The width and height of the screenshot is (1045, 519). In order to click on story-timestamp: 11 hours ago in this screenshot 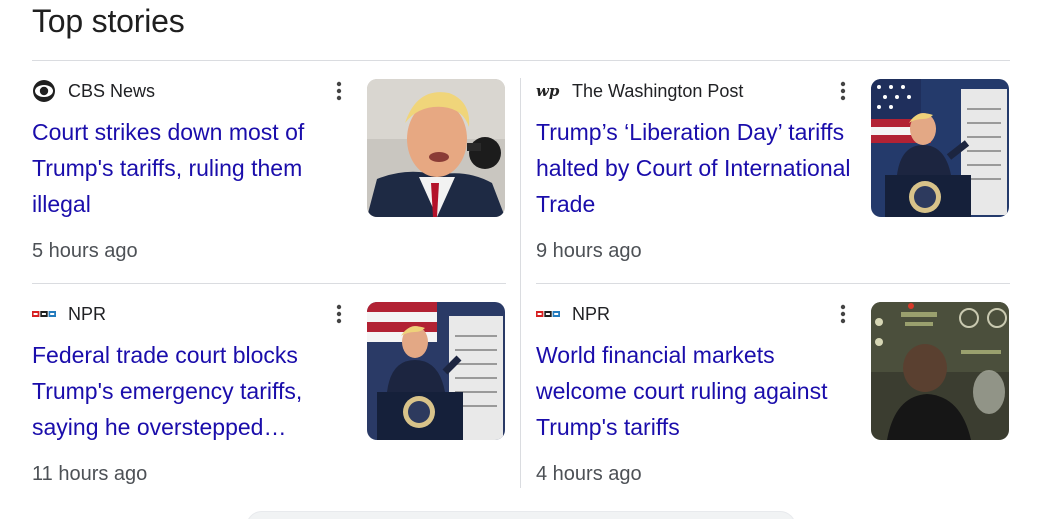, I will do `click(90, 474)`.